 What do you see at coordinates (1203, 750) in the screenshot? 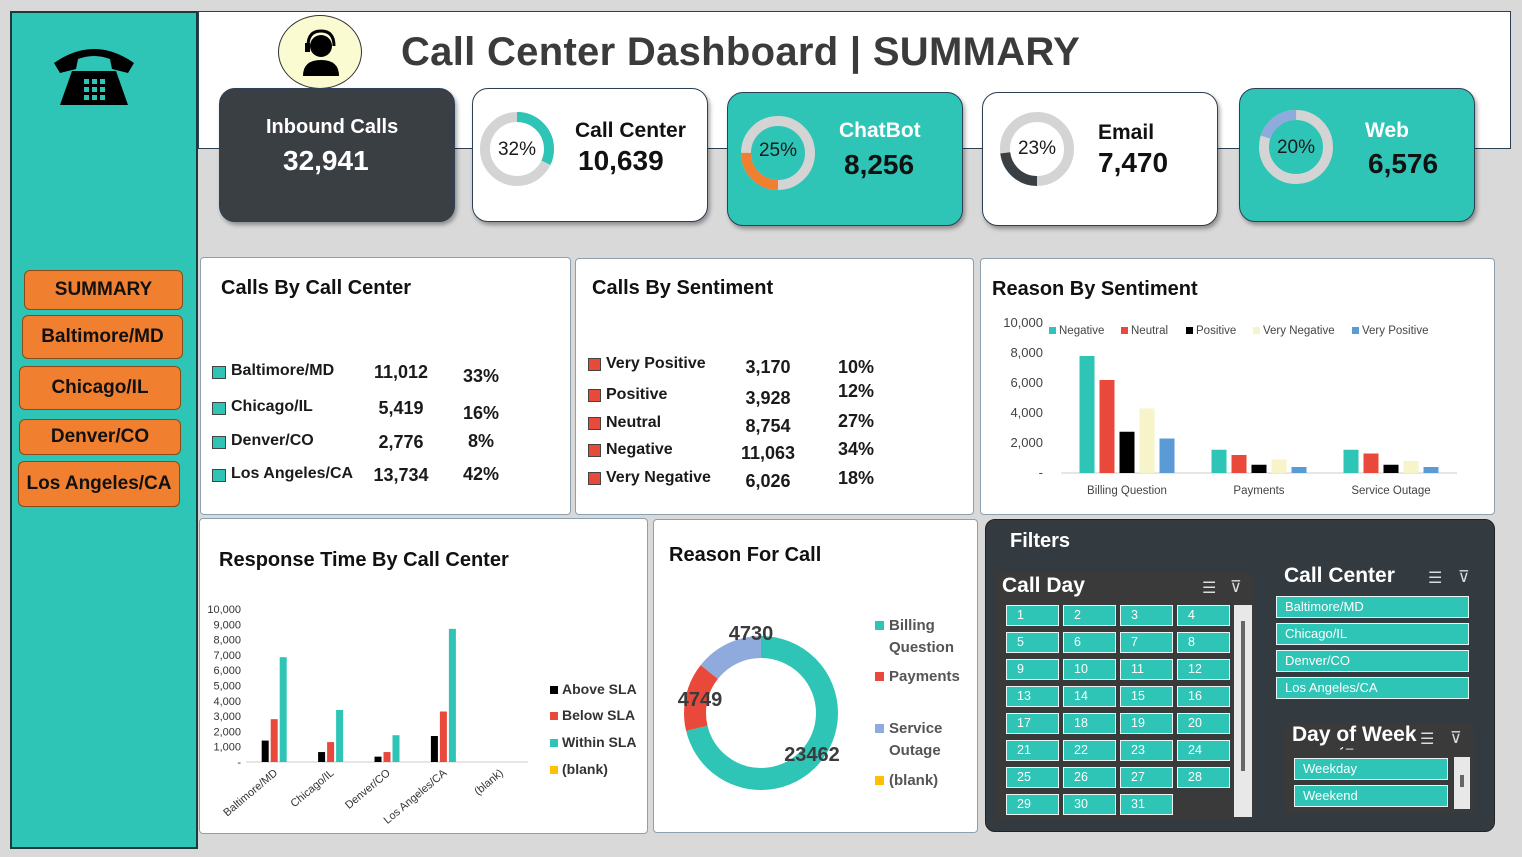
I see `day-button-24: 24` at bounding box center [1203, 750].